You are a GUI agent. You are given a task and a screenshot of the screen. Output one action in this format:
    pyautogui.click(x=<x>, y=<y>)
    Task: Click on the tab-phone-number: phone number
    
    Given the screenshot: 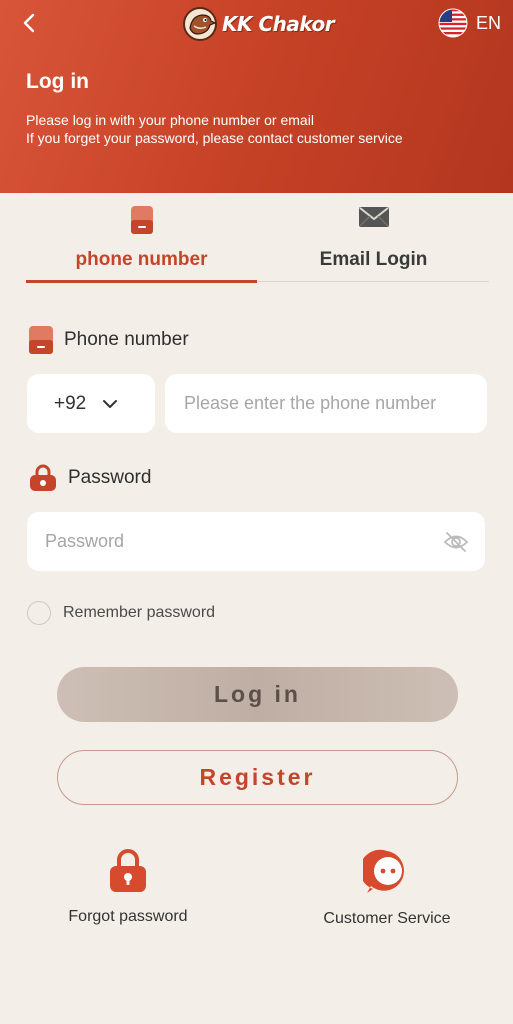 What is the action you would take?
    pyautogui.click(x=141, y=241)
    